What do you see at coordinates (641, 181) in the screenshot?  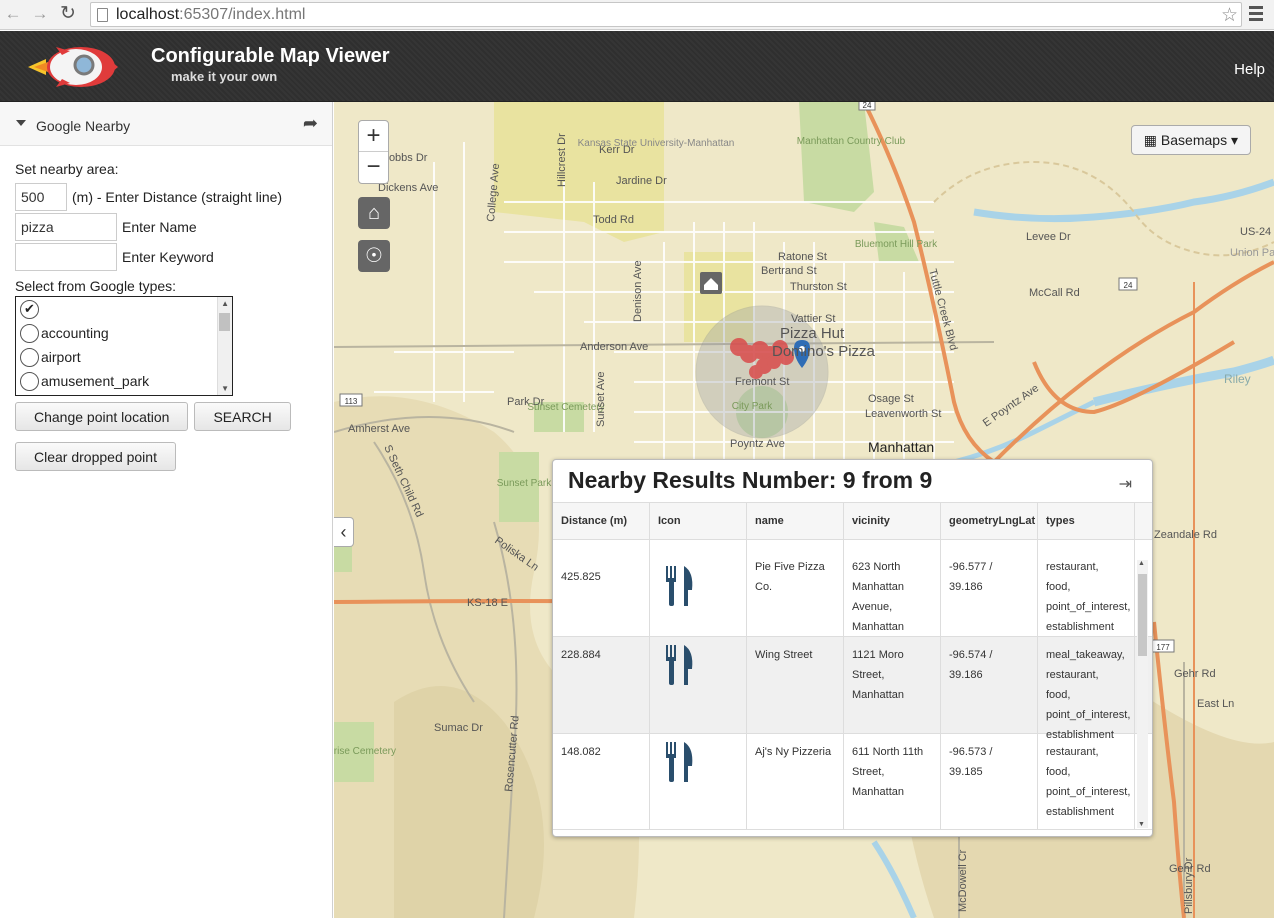 I see `map-label-jardine: Jardine Dr` at bounding box center [641, 181].